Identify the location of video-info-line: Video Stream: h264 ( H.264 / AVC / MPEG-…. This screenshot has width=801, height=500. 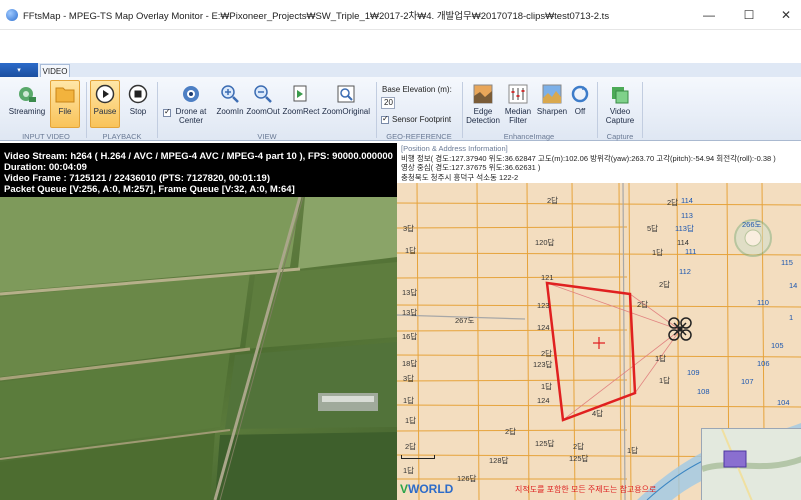
(198, 156).